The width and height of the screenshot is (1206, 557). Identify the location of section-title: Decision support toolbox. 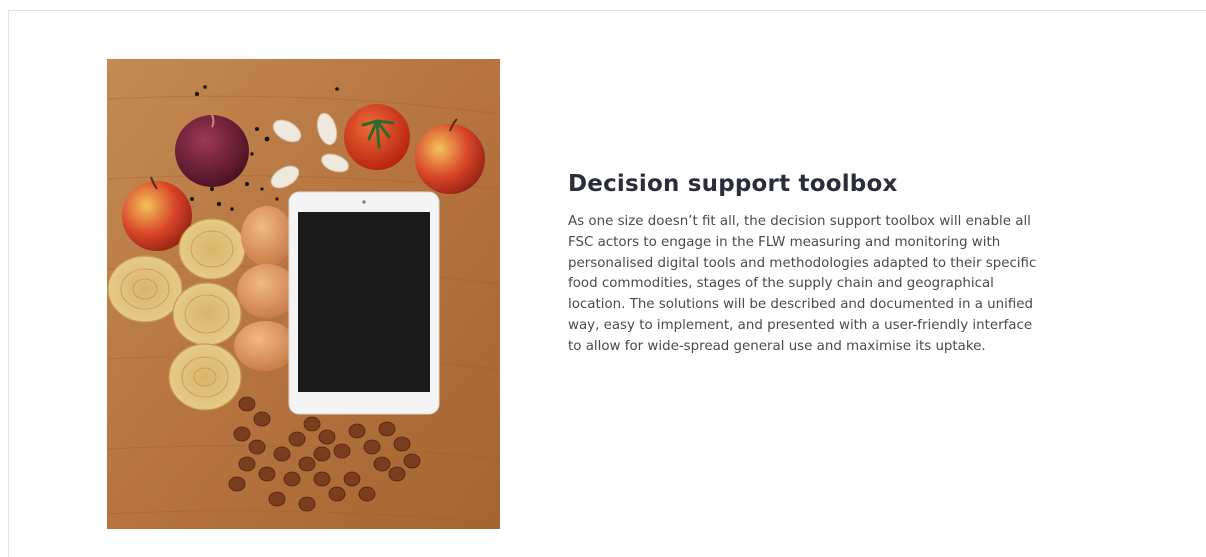
(733, 184).